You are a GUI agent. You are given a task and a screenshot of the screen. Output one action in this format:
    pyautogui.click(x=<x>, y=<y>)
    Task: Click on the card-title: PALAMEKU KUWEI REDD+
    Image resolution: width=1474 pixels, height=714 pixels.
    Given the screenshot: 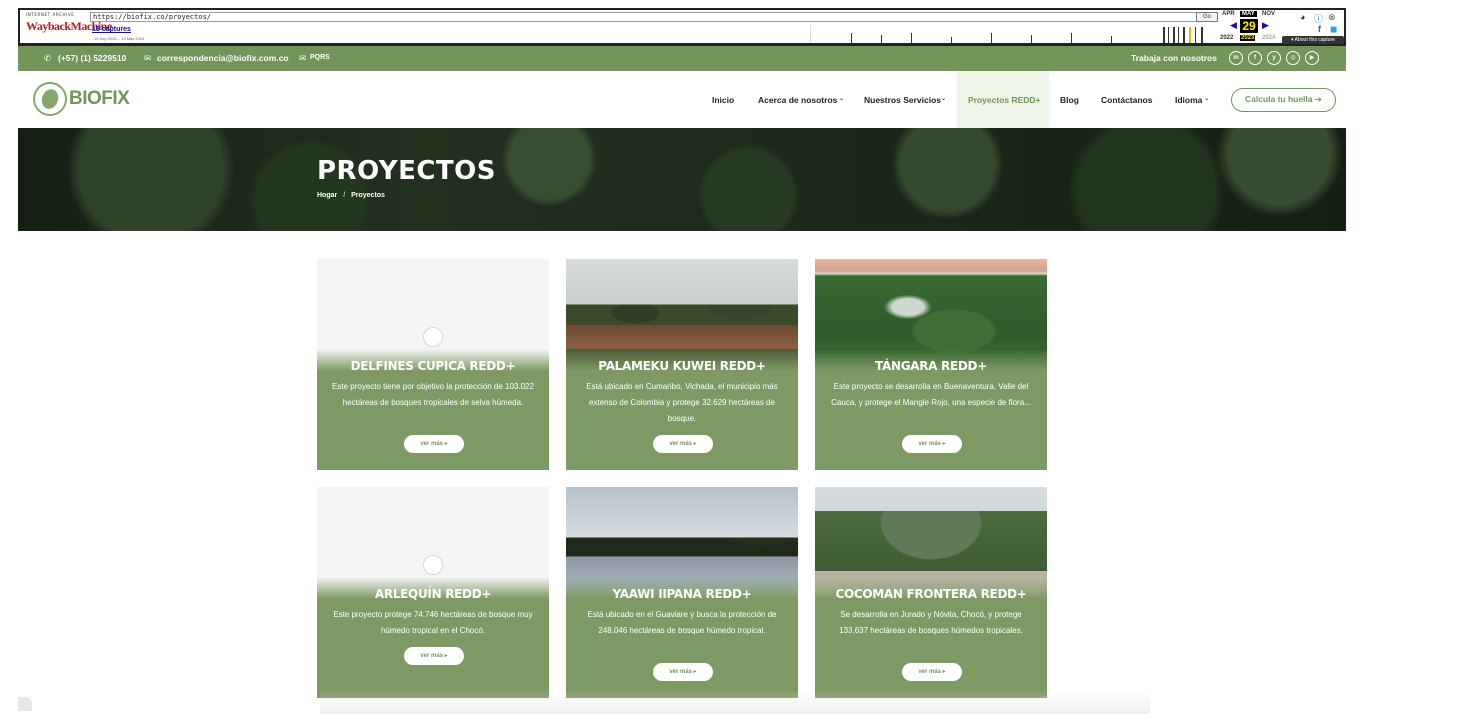 What is the action you would take?
    pyautogui.click(x=682, y=366)
    